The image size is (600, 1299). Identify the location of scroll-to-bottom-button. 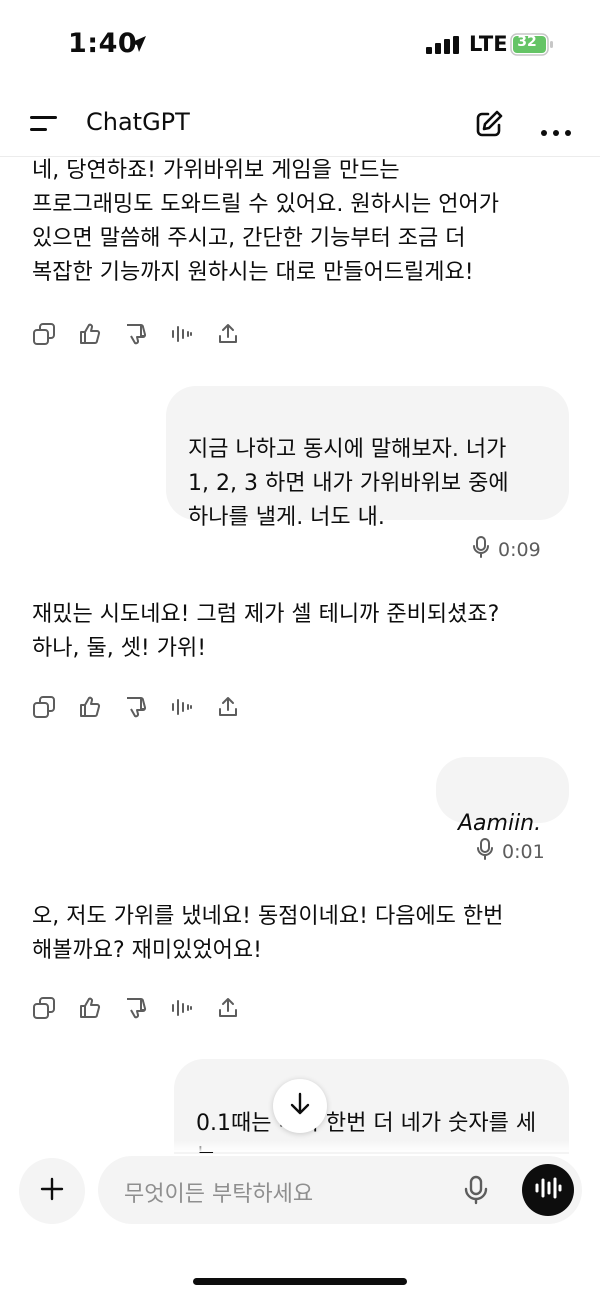
(300, 1106).